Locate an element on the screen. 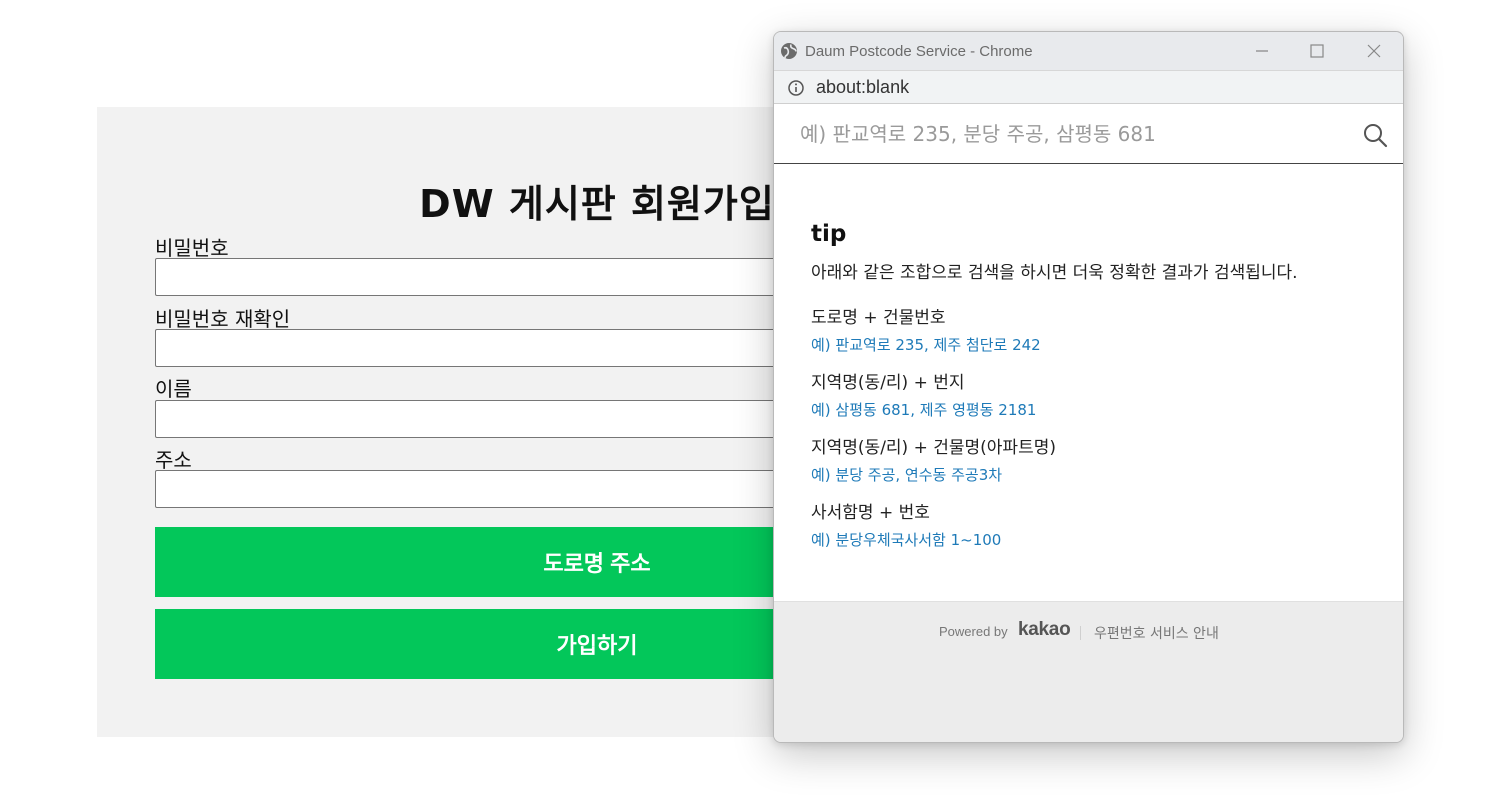 This screenshot has height=810, width=1508. tip-item-example: 예) 분당 주공, 연수동 주공3차 is located at coordinates (907, 475).